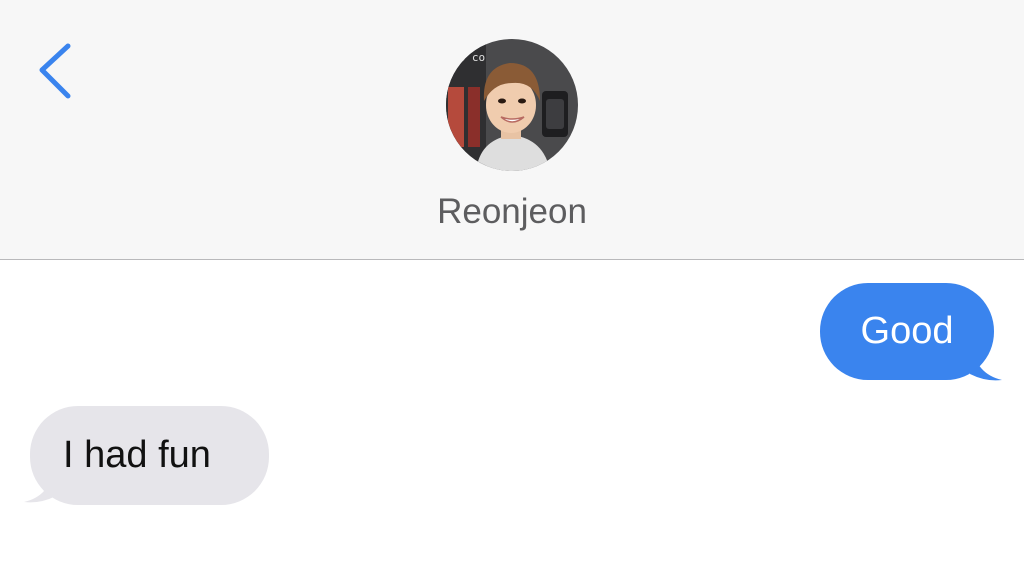  What do you see at coordinates (55, 71) in the screenshot?
I see `chevron-left-icon` at bounding box center [55, 71].